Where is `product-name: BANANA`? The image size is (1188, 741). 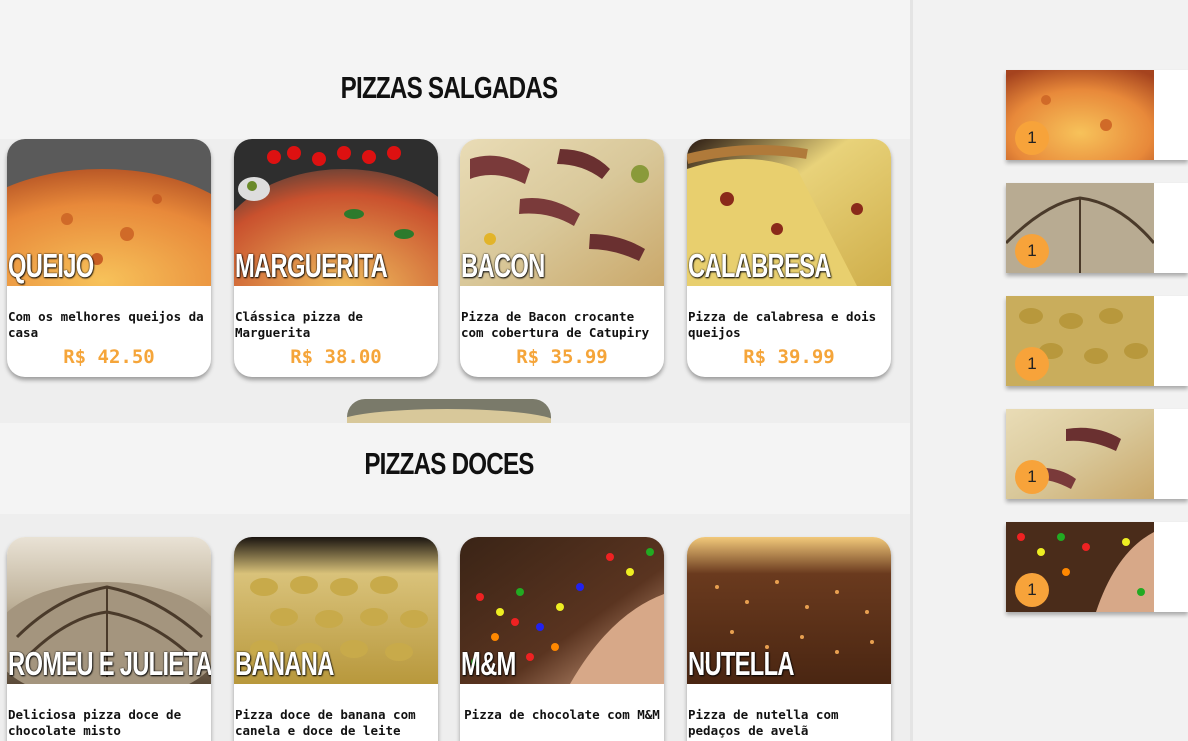
product-name: BANANA is located at coordinates (284, 663).